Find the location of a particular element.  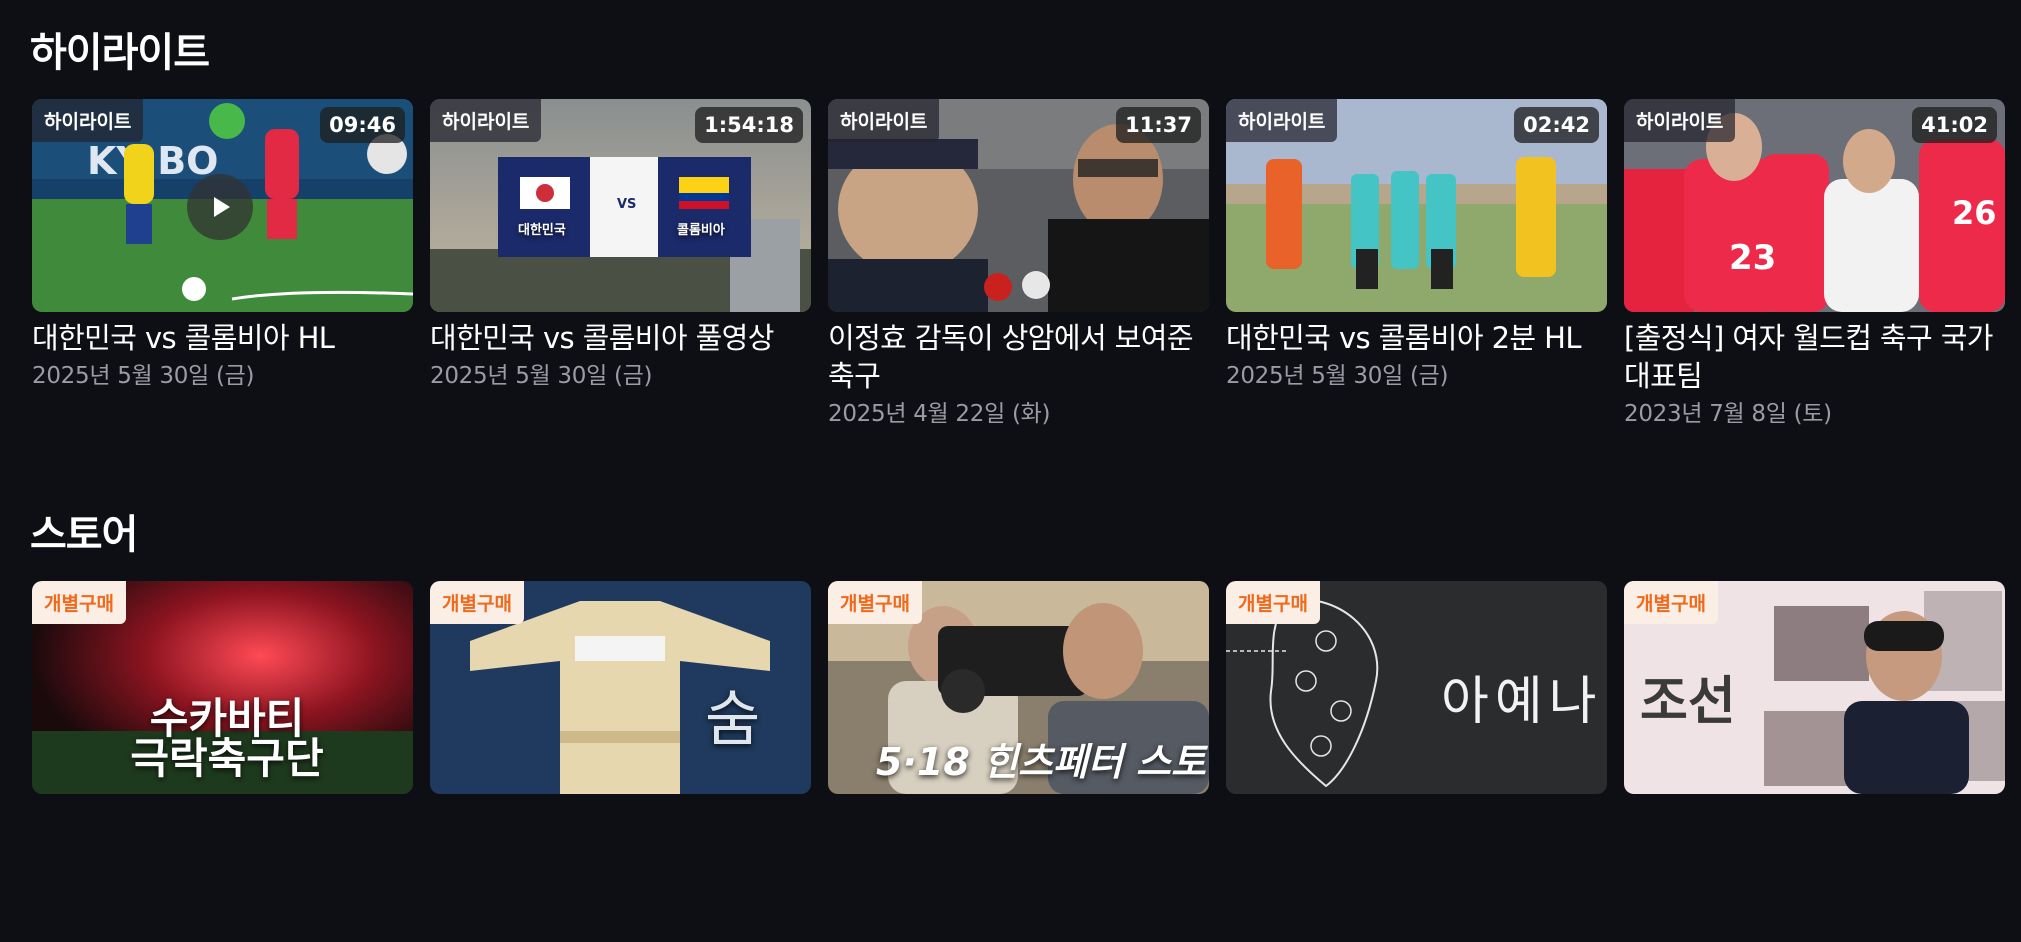

store-thumbnail: 5·18 힌츠페터 스토리 개별구매 is located at coordinates (1018, 687).